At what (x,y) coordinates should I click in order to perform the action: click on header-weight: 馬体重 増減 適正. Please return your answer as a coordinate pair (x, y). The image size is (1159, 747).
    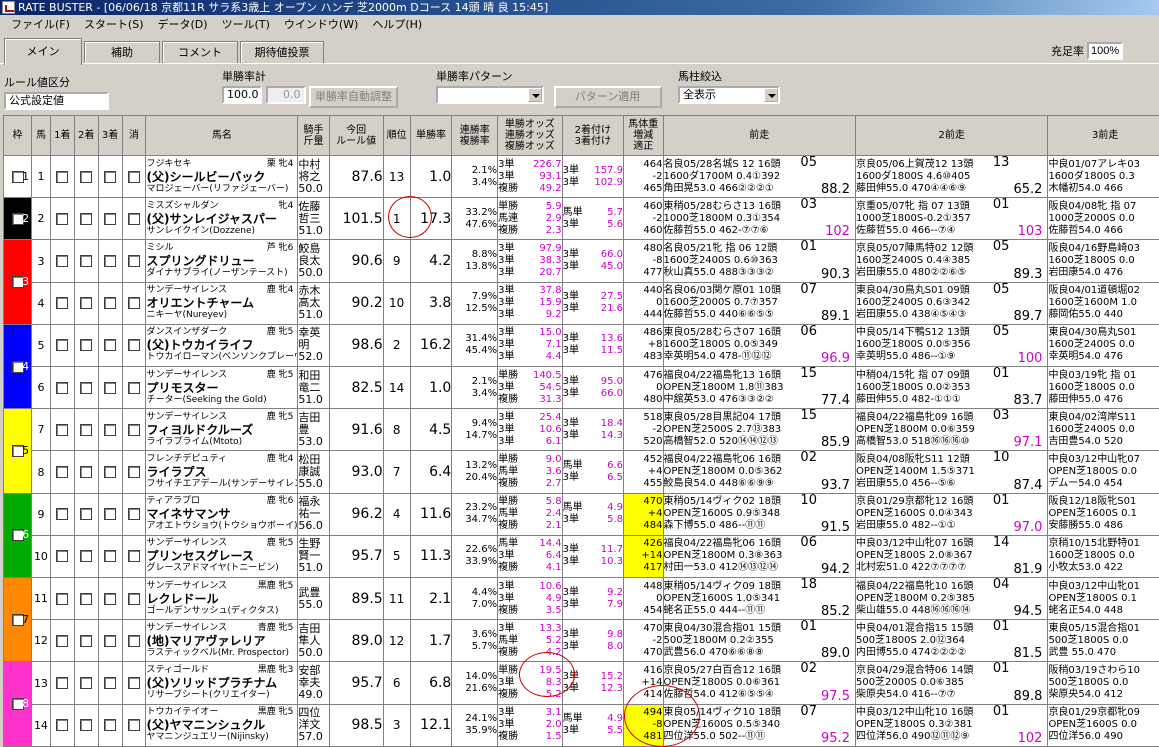
    Looking at the image, I should click on (643, 135).